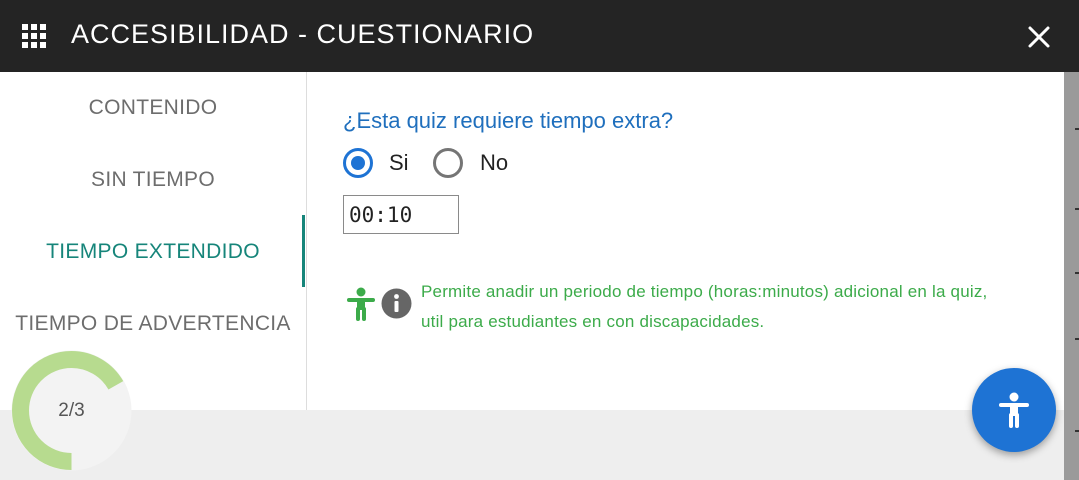 This screenshot has height=480, width=1079. Describe the element at coordinates (153, 252) in the screenshot. I see `sidebar-item-tiempo-extendido: TIEMPO EXTENDIDO` at that location.